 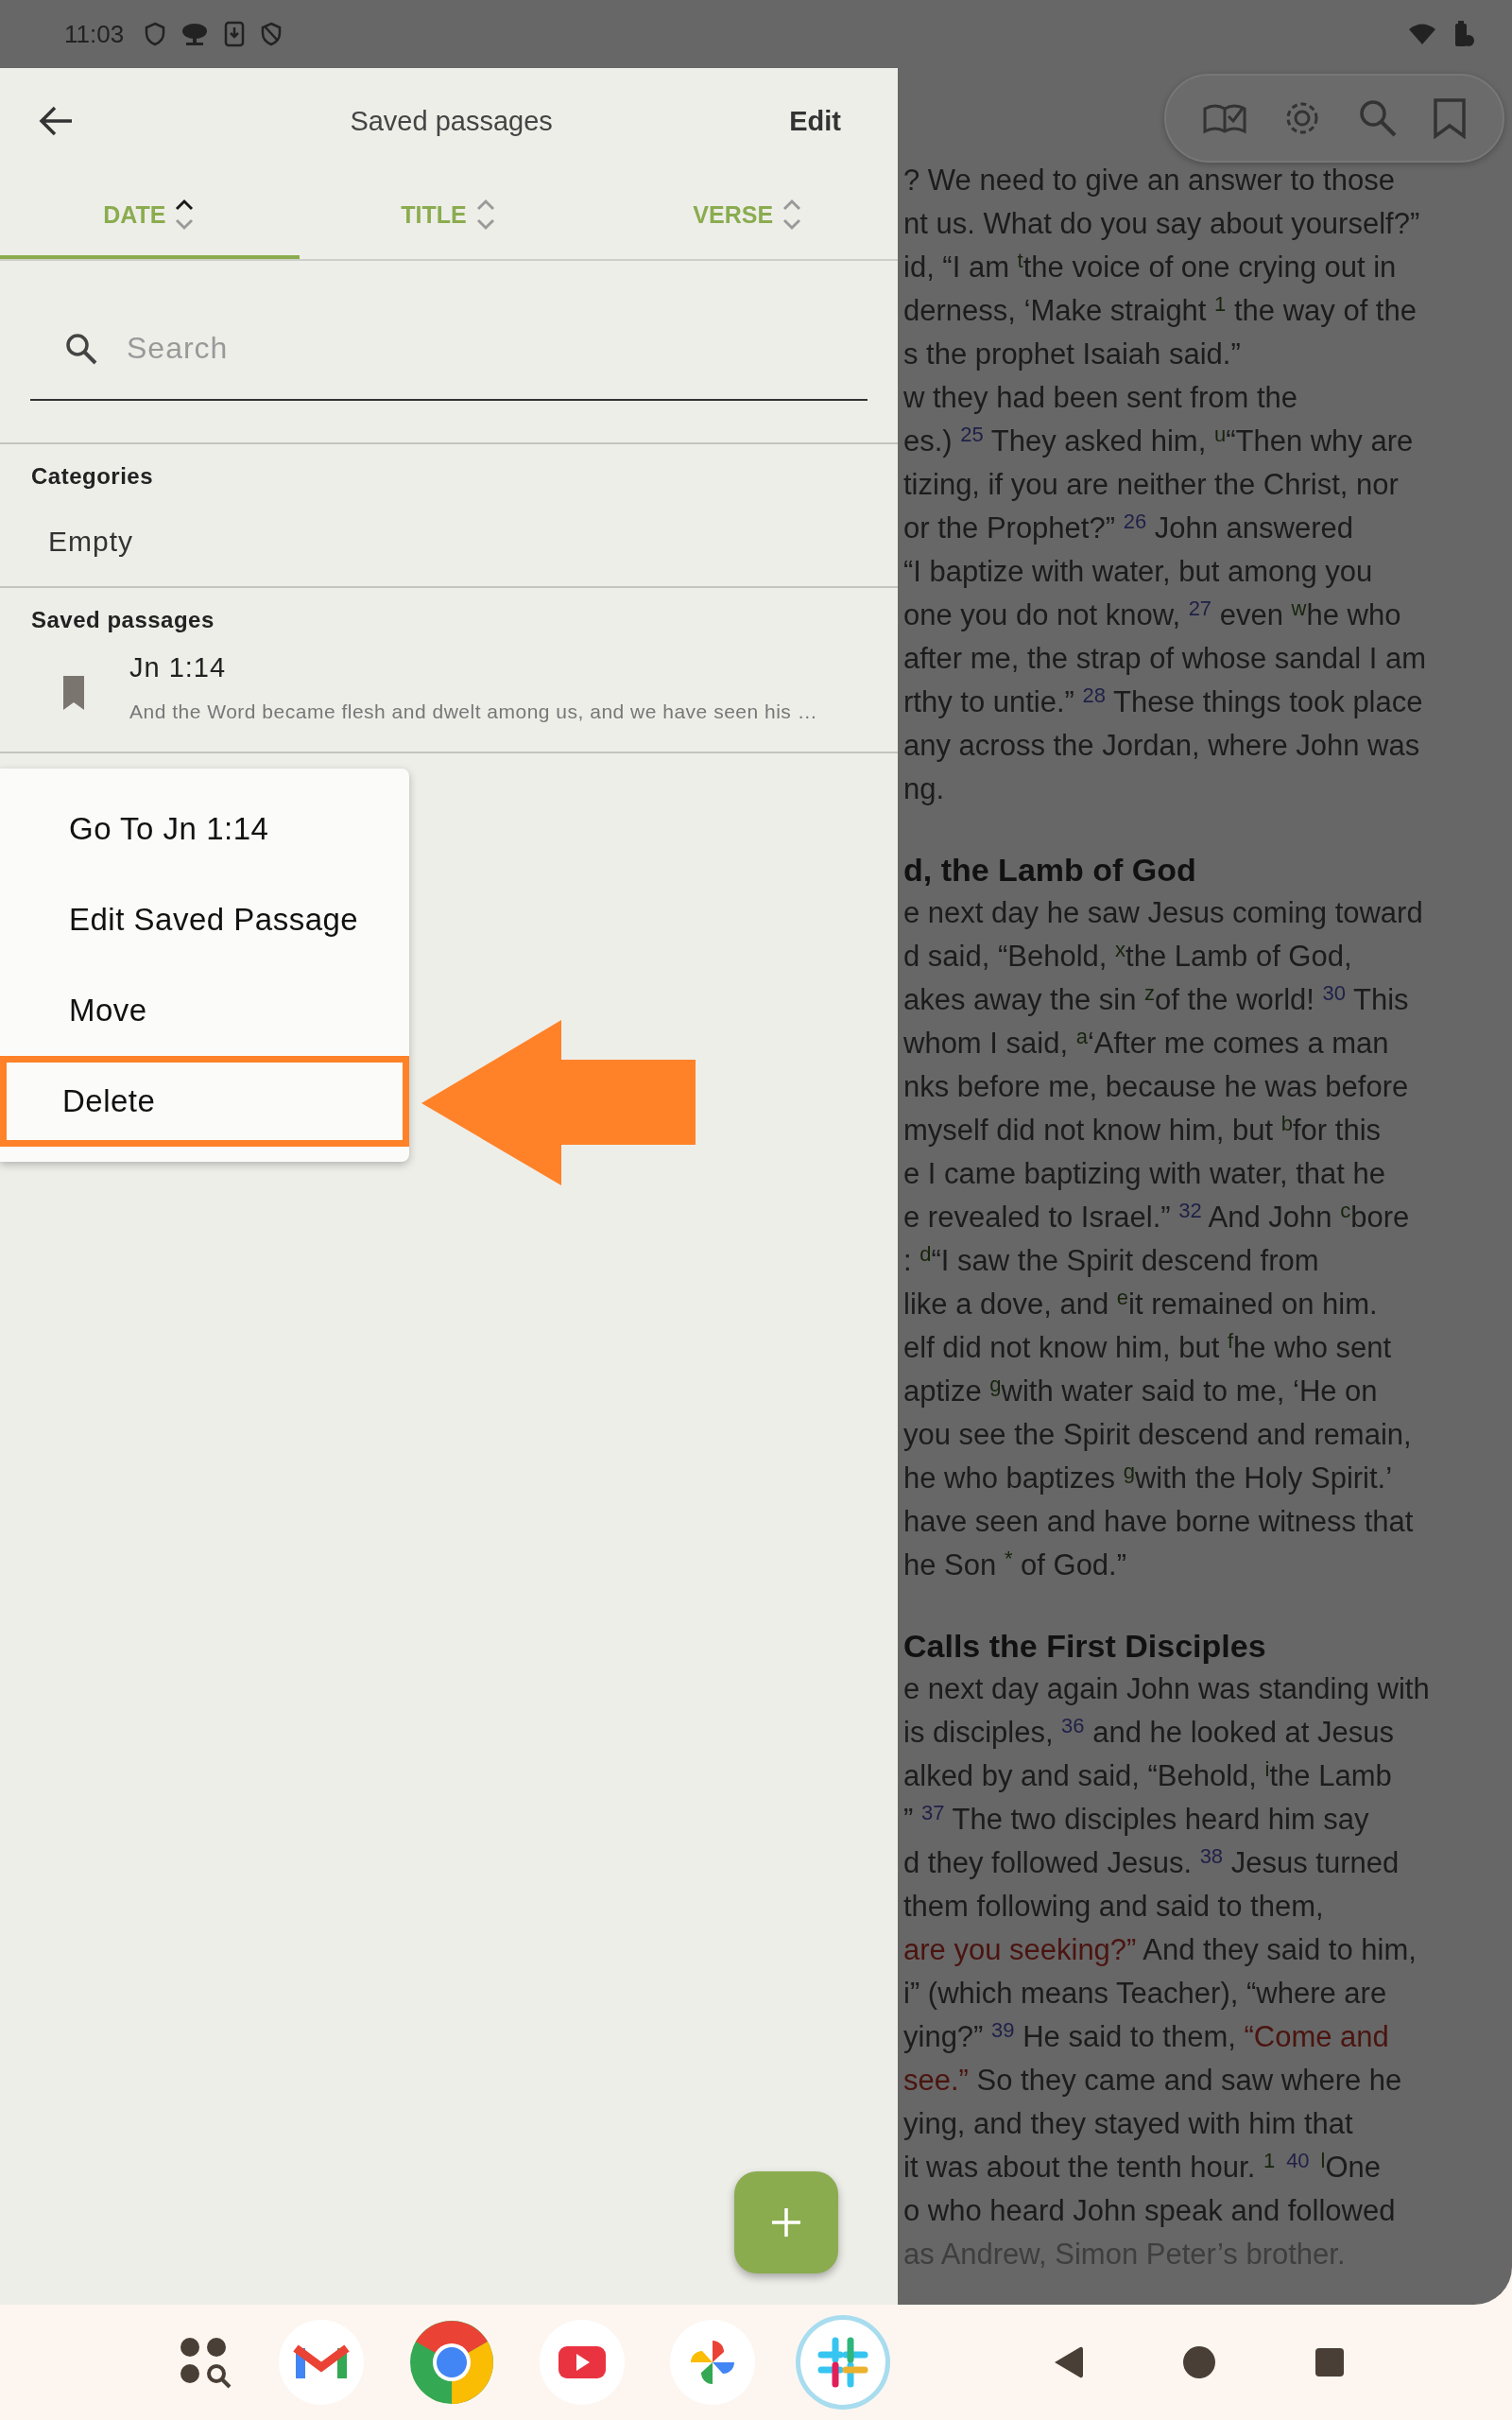 What do you see at coordinates (1142, 1130) in the screenshot?
I see `passage-line: myself did not know him, but $^{b}$for this` at bounding box center [1142, 1130].